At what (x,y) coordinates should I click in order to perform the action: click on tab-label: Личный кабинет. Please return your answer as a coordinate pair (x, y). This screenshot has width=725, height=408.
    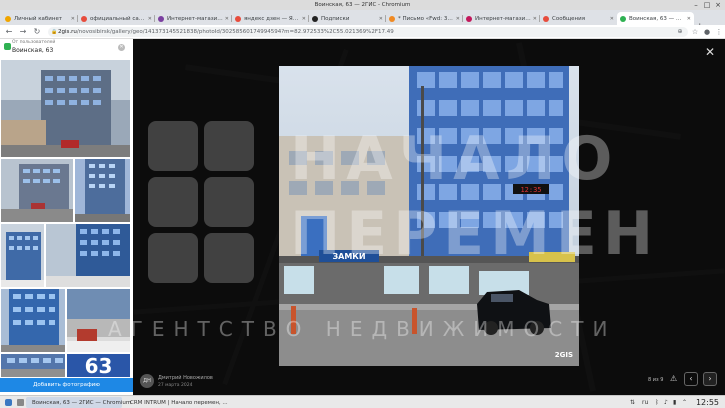
    Looking at the image, I should click on (38, 18).